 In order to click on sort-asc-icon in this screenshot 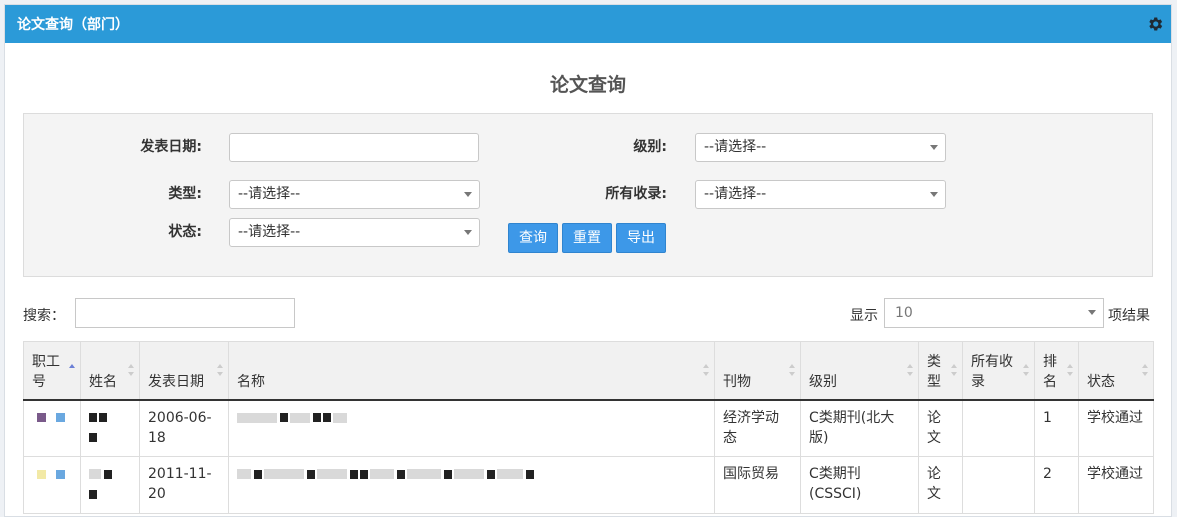, I will do `click(72, 370)`.